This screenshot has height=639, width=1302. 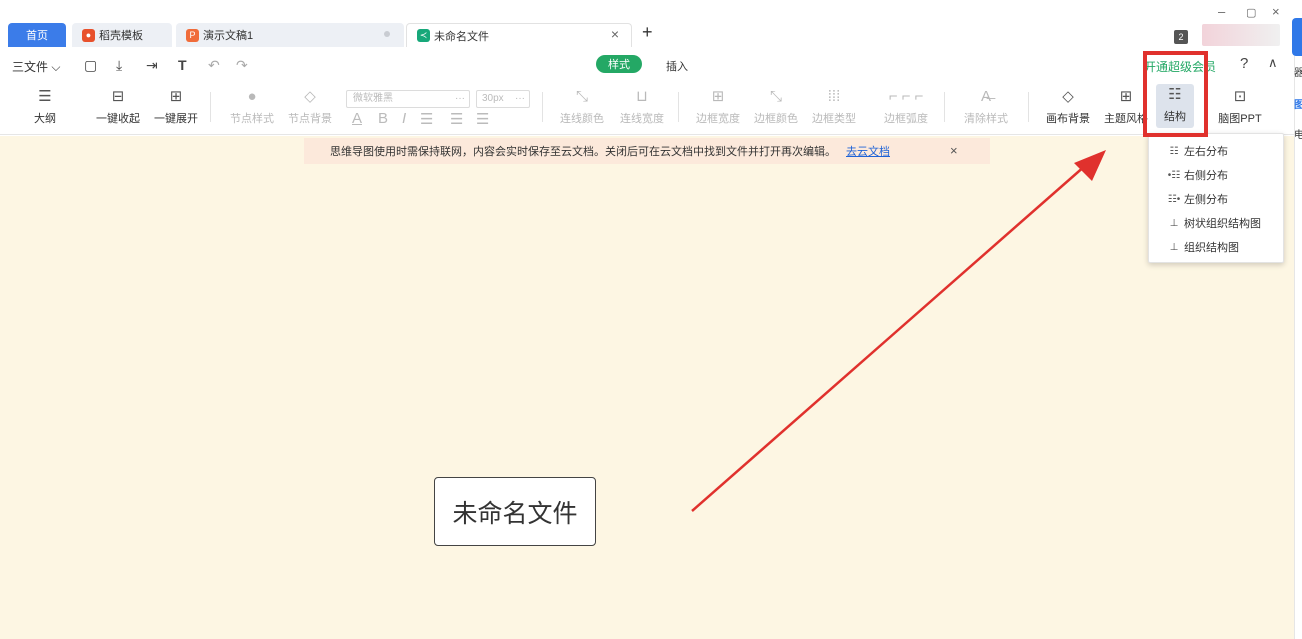 I want to click on brain-ppt-button: ⊡ 脑图PPT, so click(x=1240, y=106).